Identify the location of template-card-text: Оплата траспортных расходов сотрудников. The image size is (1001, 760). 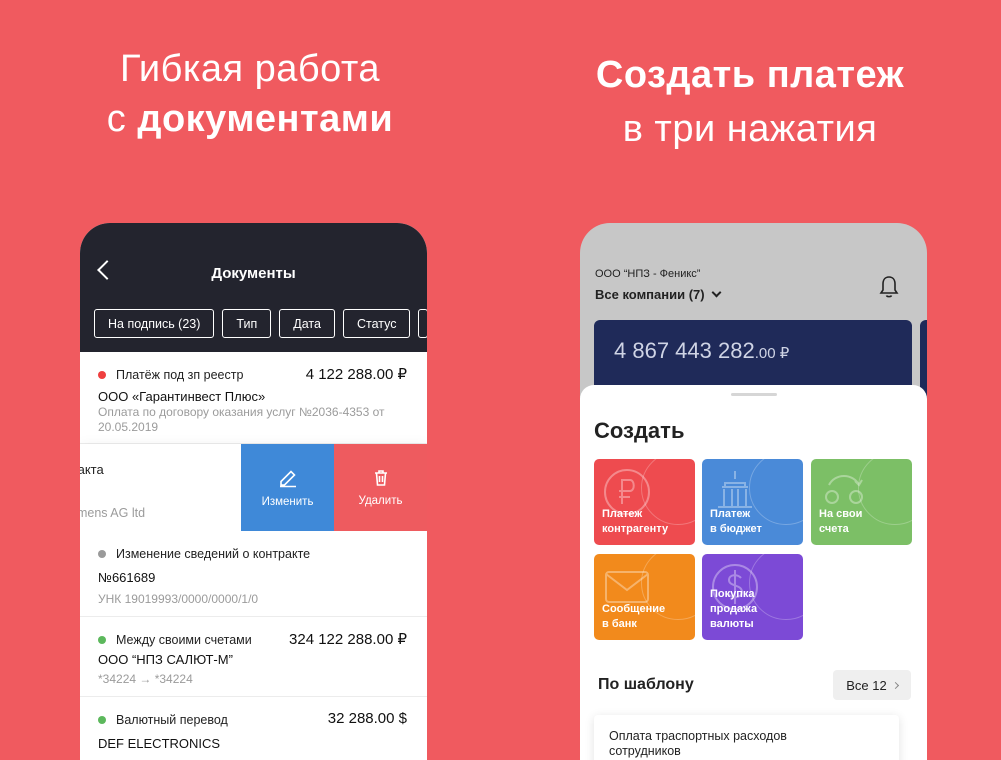
(698, 743).